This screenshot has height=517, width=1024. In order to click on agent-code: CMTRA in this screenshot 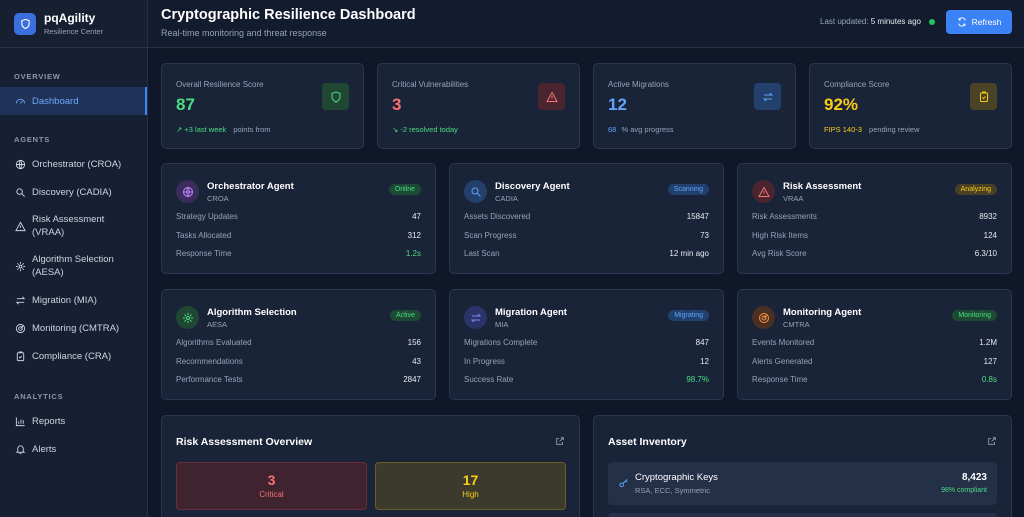, I will do `click(796, 324)`.